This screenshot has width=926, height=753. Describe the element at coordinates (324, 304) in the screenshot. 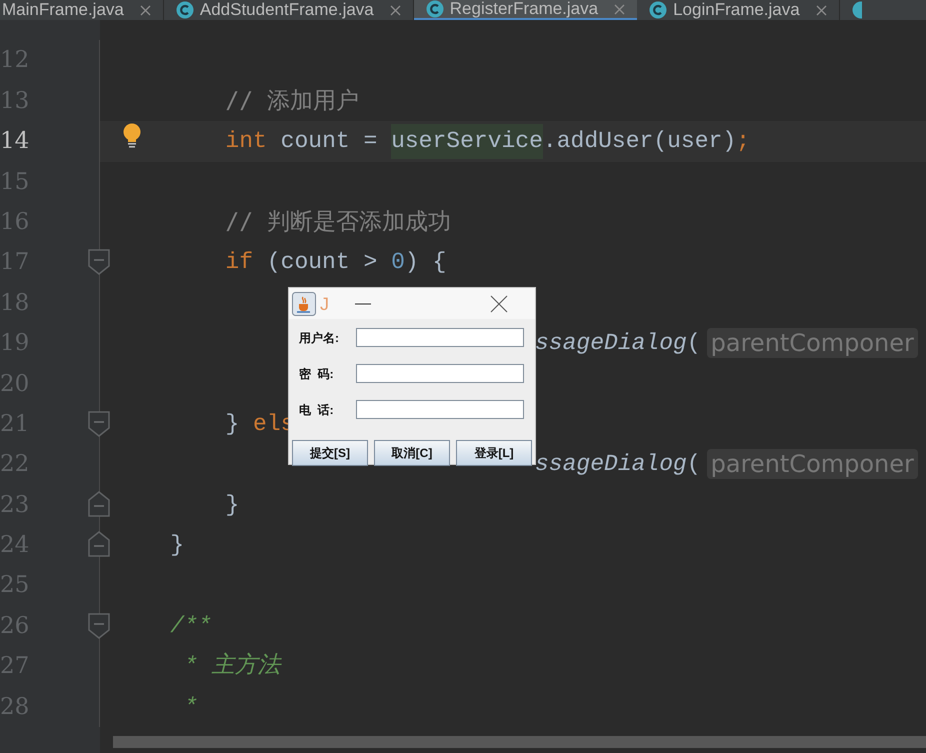

I see `window-title: J` at that location.